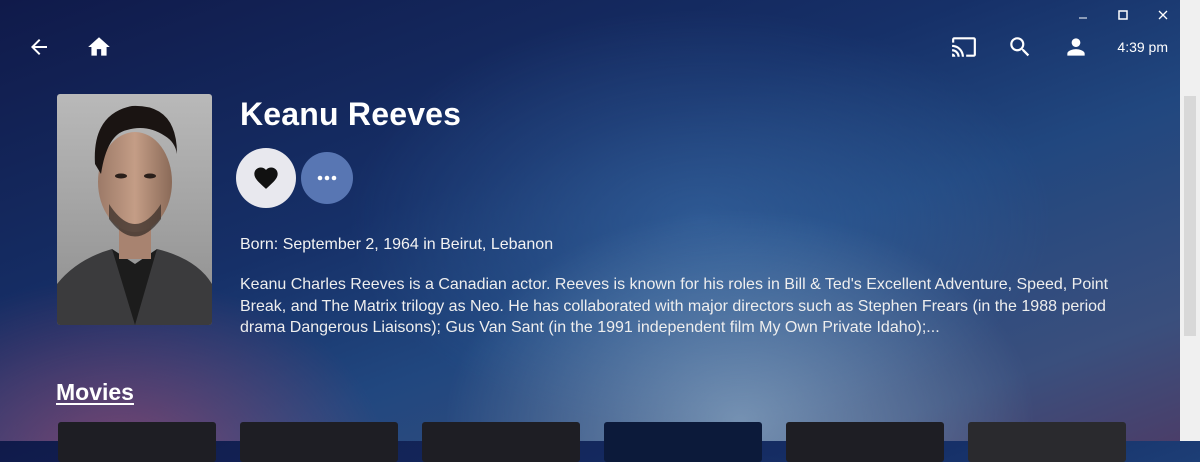 Image resolution: width=1200 pixels, height=462 pixels. I want to click on scrollbar, so click(1190, 220).